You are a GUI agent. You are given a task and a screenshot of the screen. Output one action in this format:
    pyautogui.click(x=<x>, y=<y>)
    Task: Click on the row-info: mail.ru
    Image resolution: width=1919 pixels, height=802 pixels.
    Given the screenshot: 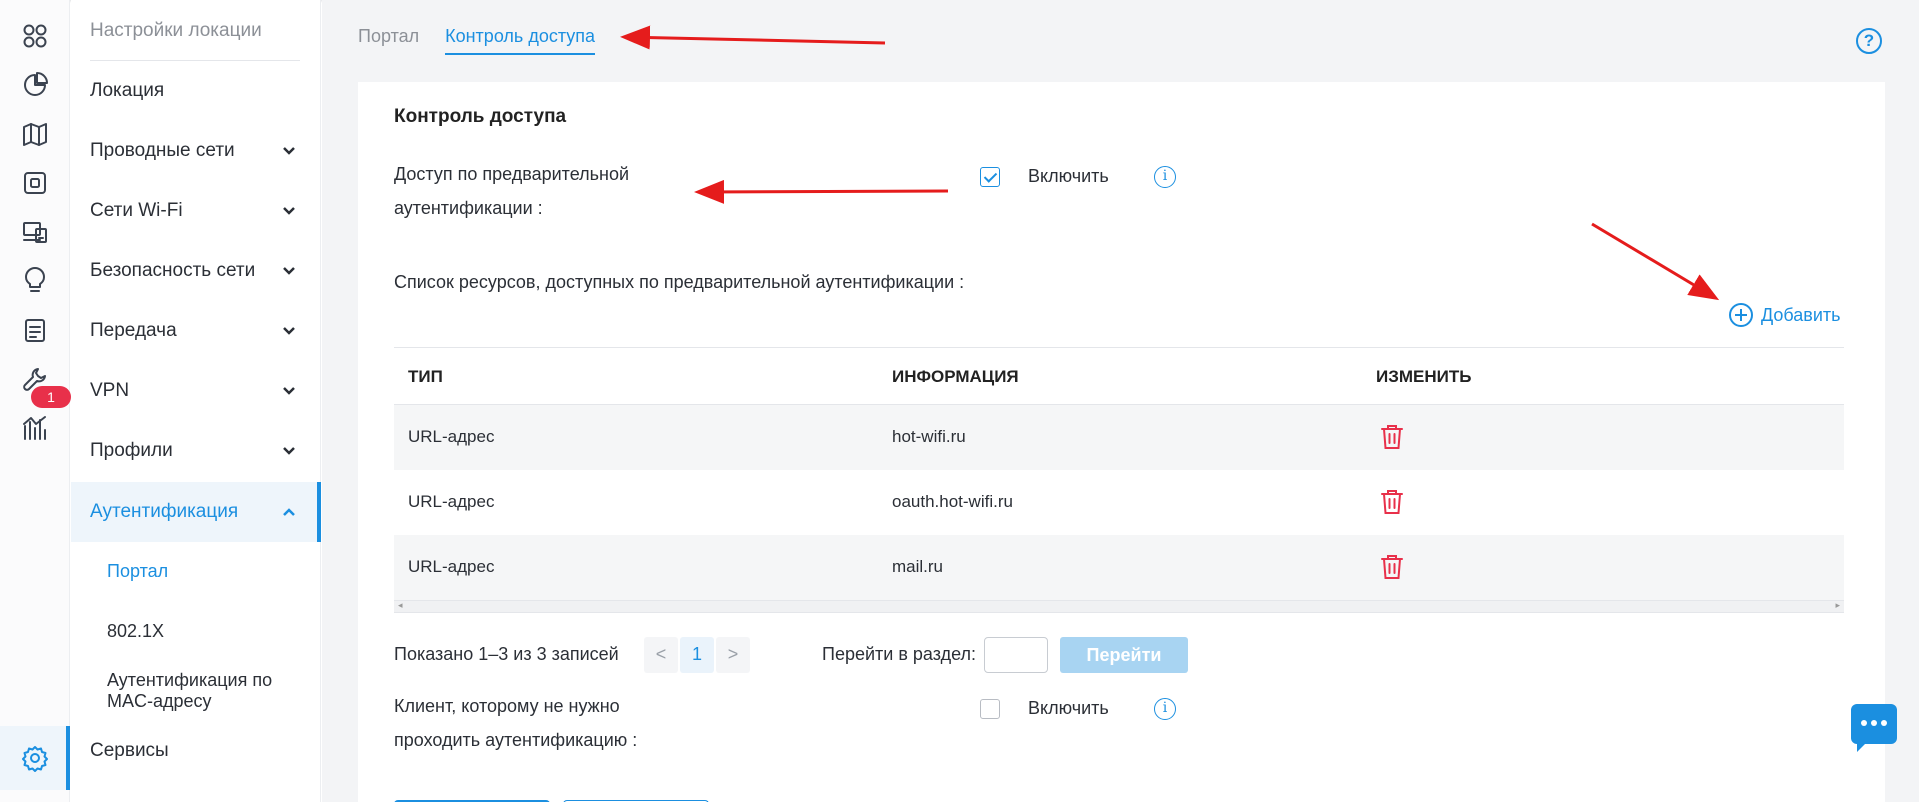 What is the action you would take?
    pyautogui.click(x=918, y=566)
    